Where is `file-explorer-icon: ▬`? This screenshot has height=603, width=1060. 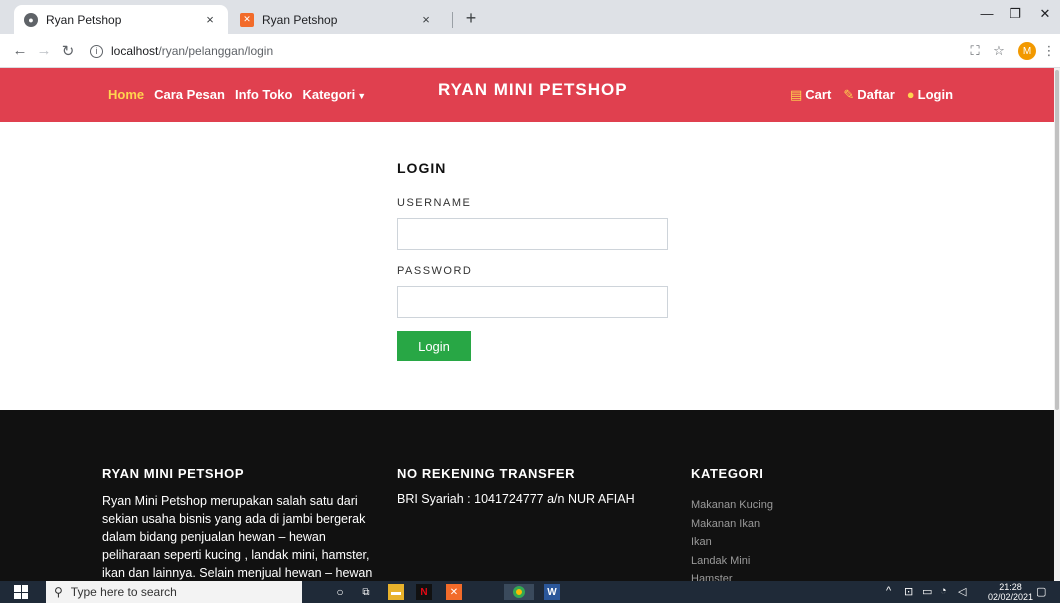 file-explorer-icon: ▬ is located at coordinates (396, 592).